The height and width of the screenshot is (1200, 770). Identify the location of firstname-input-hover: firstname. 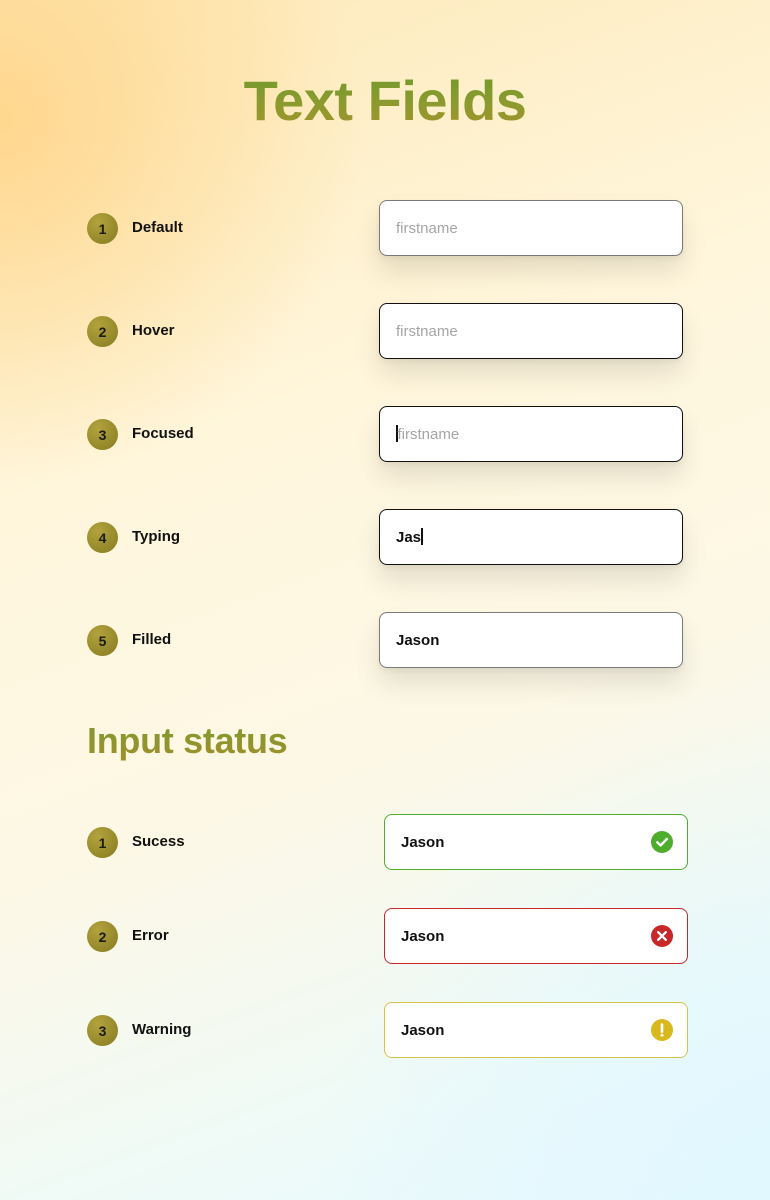
(531, 331).